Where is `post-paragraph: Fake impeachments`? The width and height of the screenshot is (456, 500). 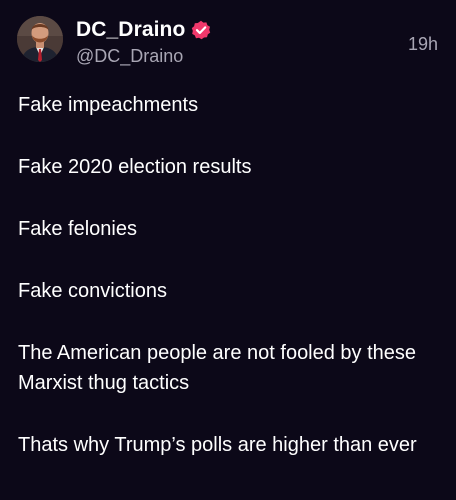 post-paragraph: Fake impeachments is located at coordinates (108, 105).